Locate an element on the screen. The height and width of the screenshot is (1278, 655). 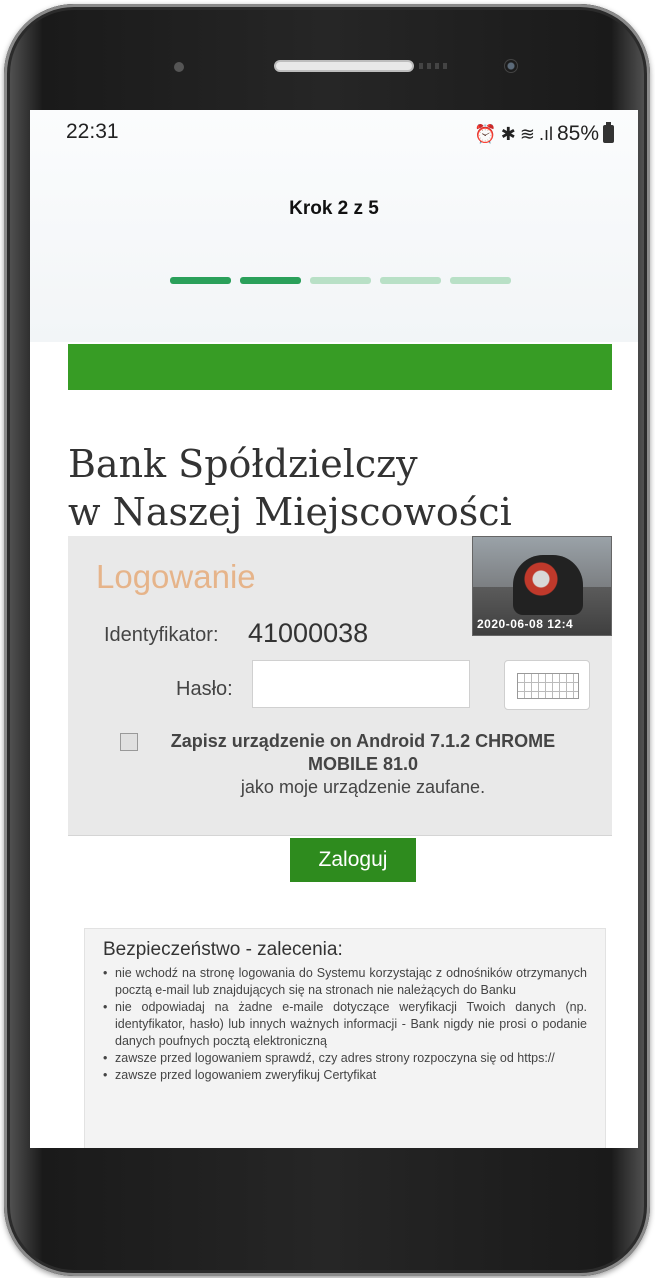
login-title: Logowanie is located at coordinates (176, 576).